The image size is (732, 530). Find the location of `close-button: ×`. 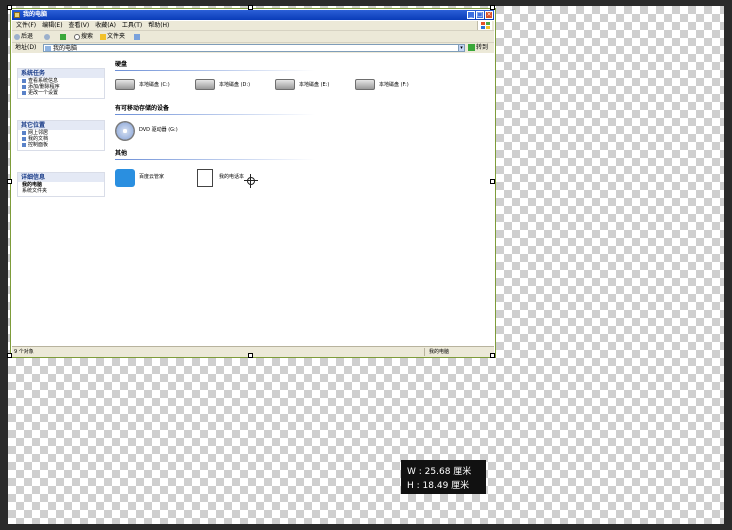

close-button: × is located at coordinates (489, 15).